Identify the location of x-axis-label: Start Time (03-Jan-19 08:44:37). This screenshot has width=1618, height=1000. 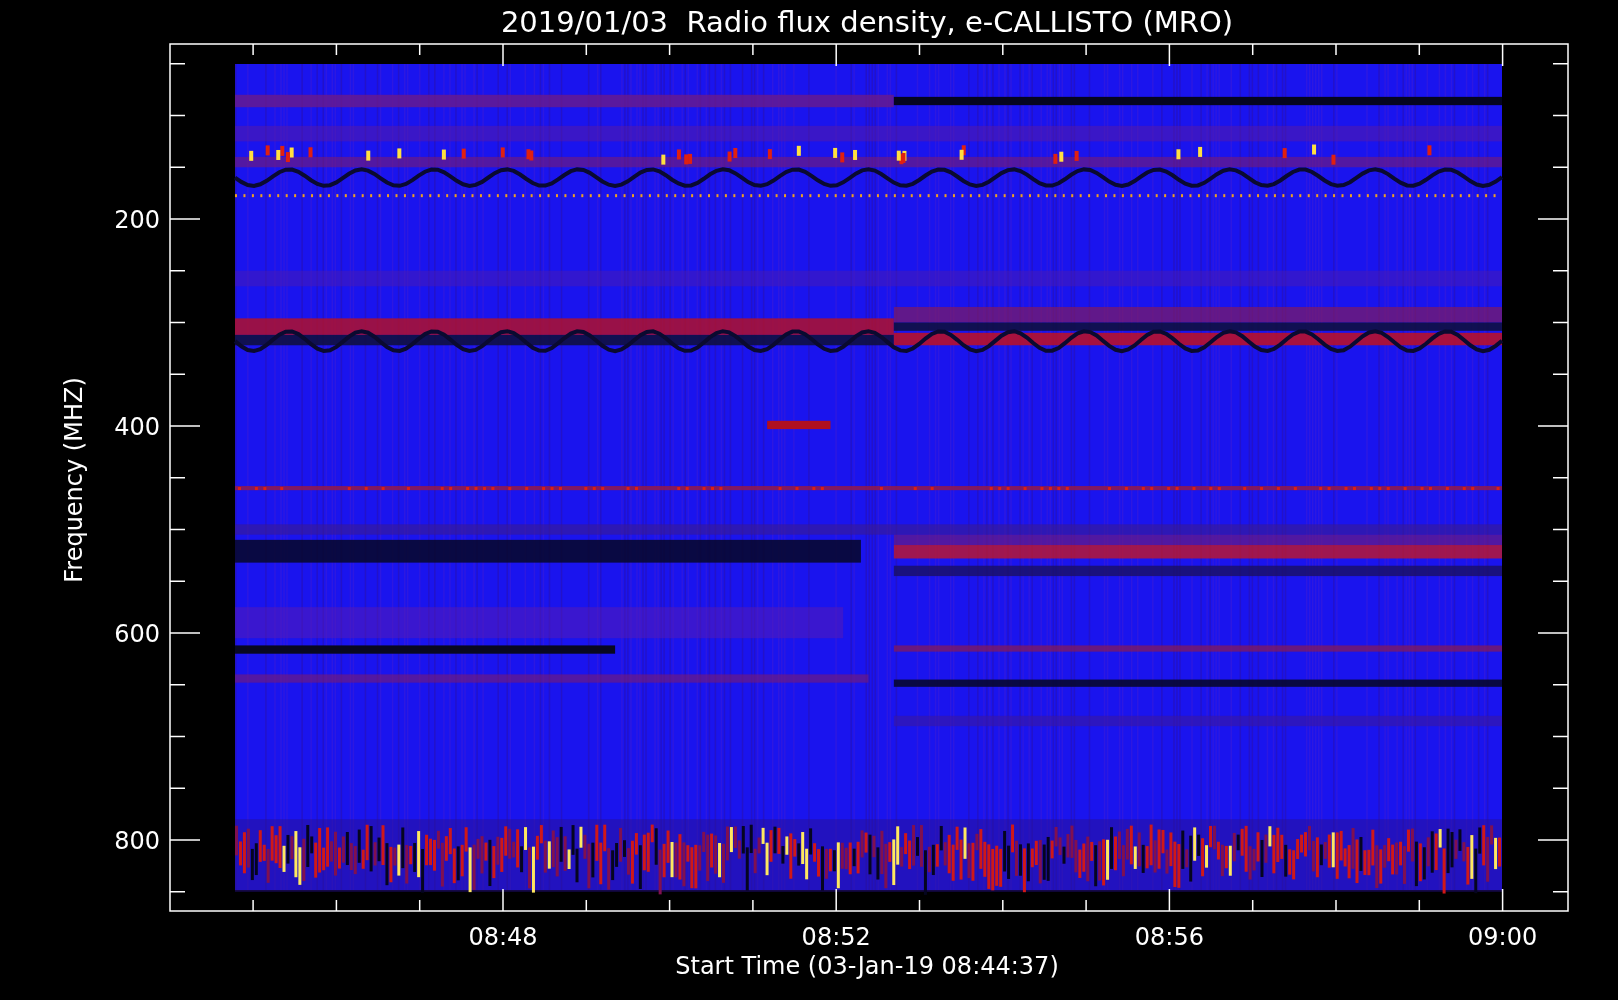
(867, 966).